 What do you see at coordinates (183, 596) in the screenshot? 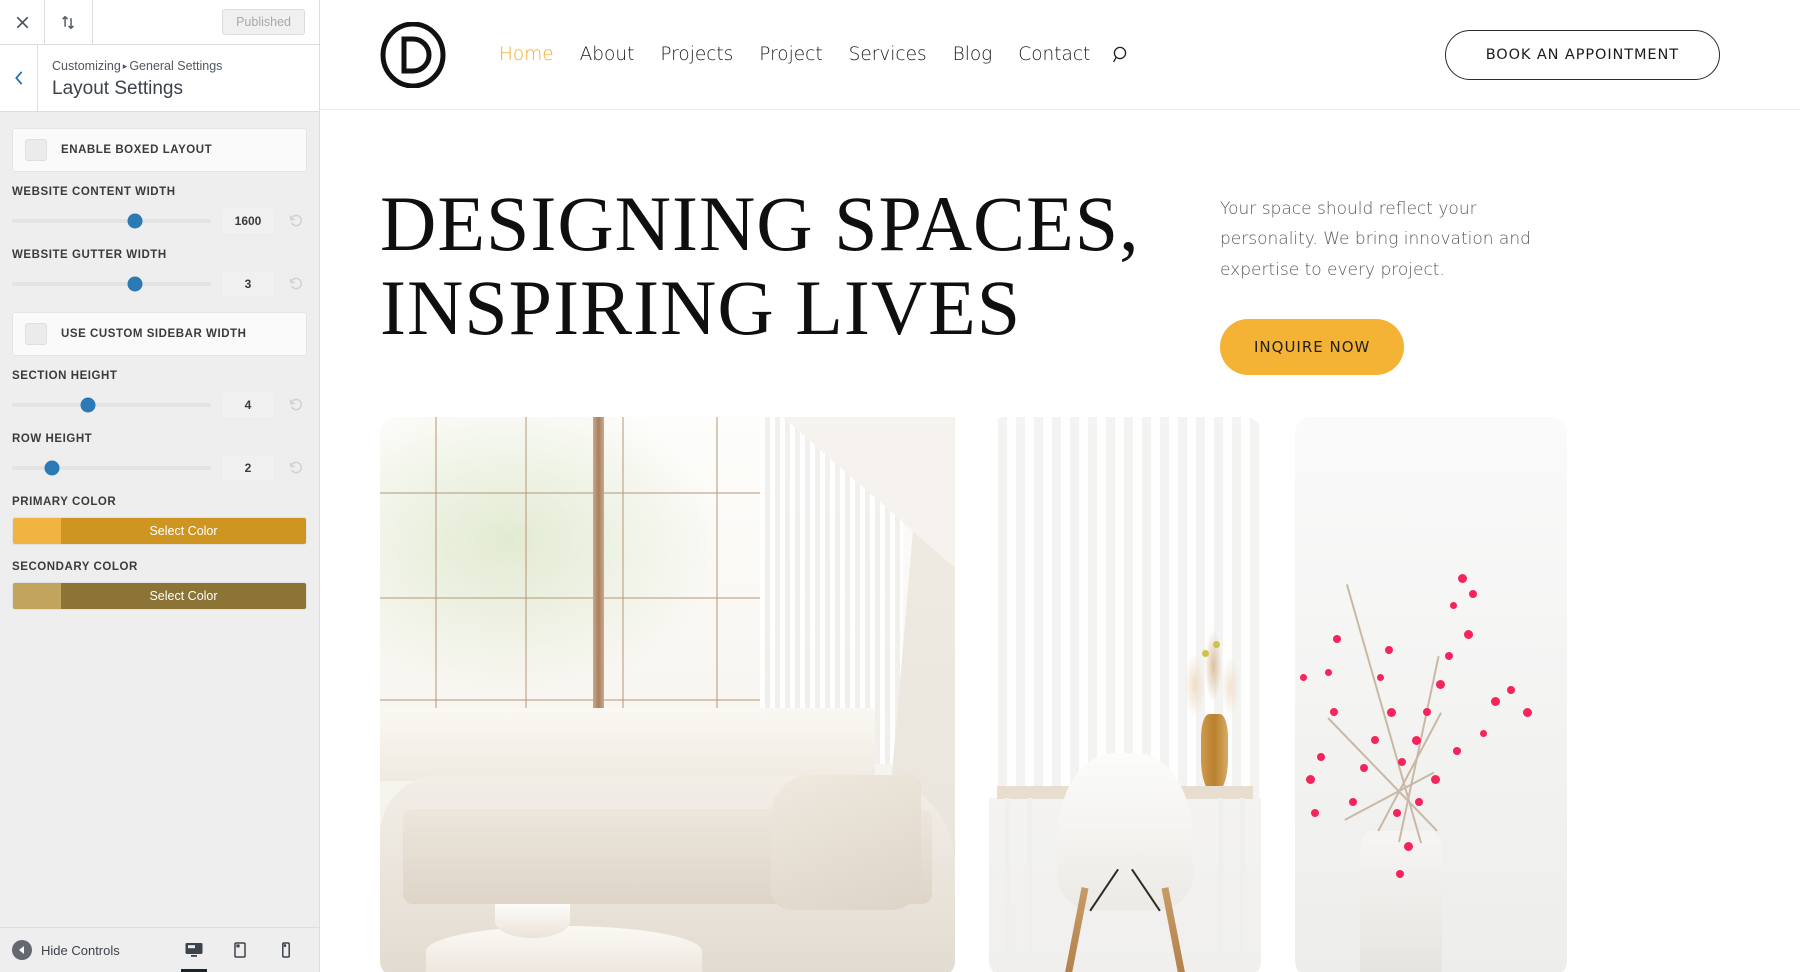
I see `secondary-select-color-button: Select Color` at bounding box center [183, 596].